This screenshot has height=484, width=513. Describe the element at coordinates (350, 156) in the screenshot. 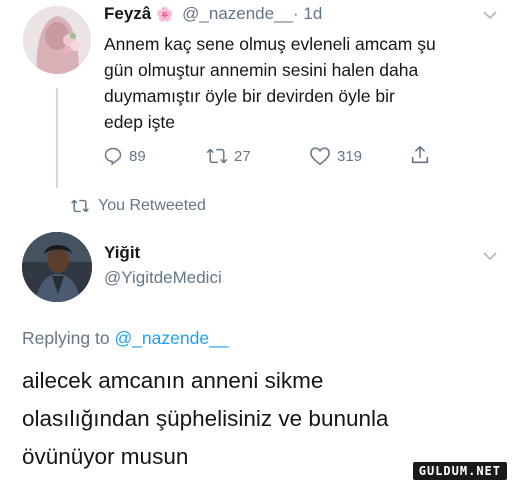

I see `like-count: 319` at that location.